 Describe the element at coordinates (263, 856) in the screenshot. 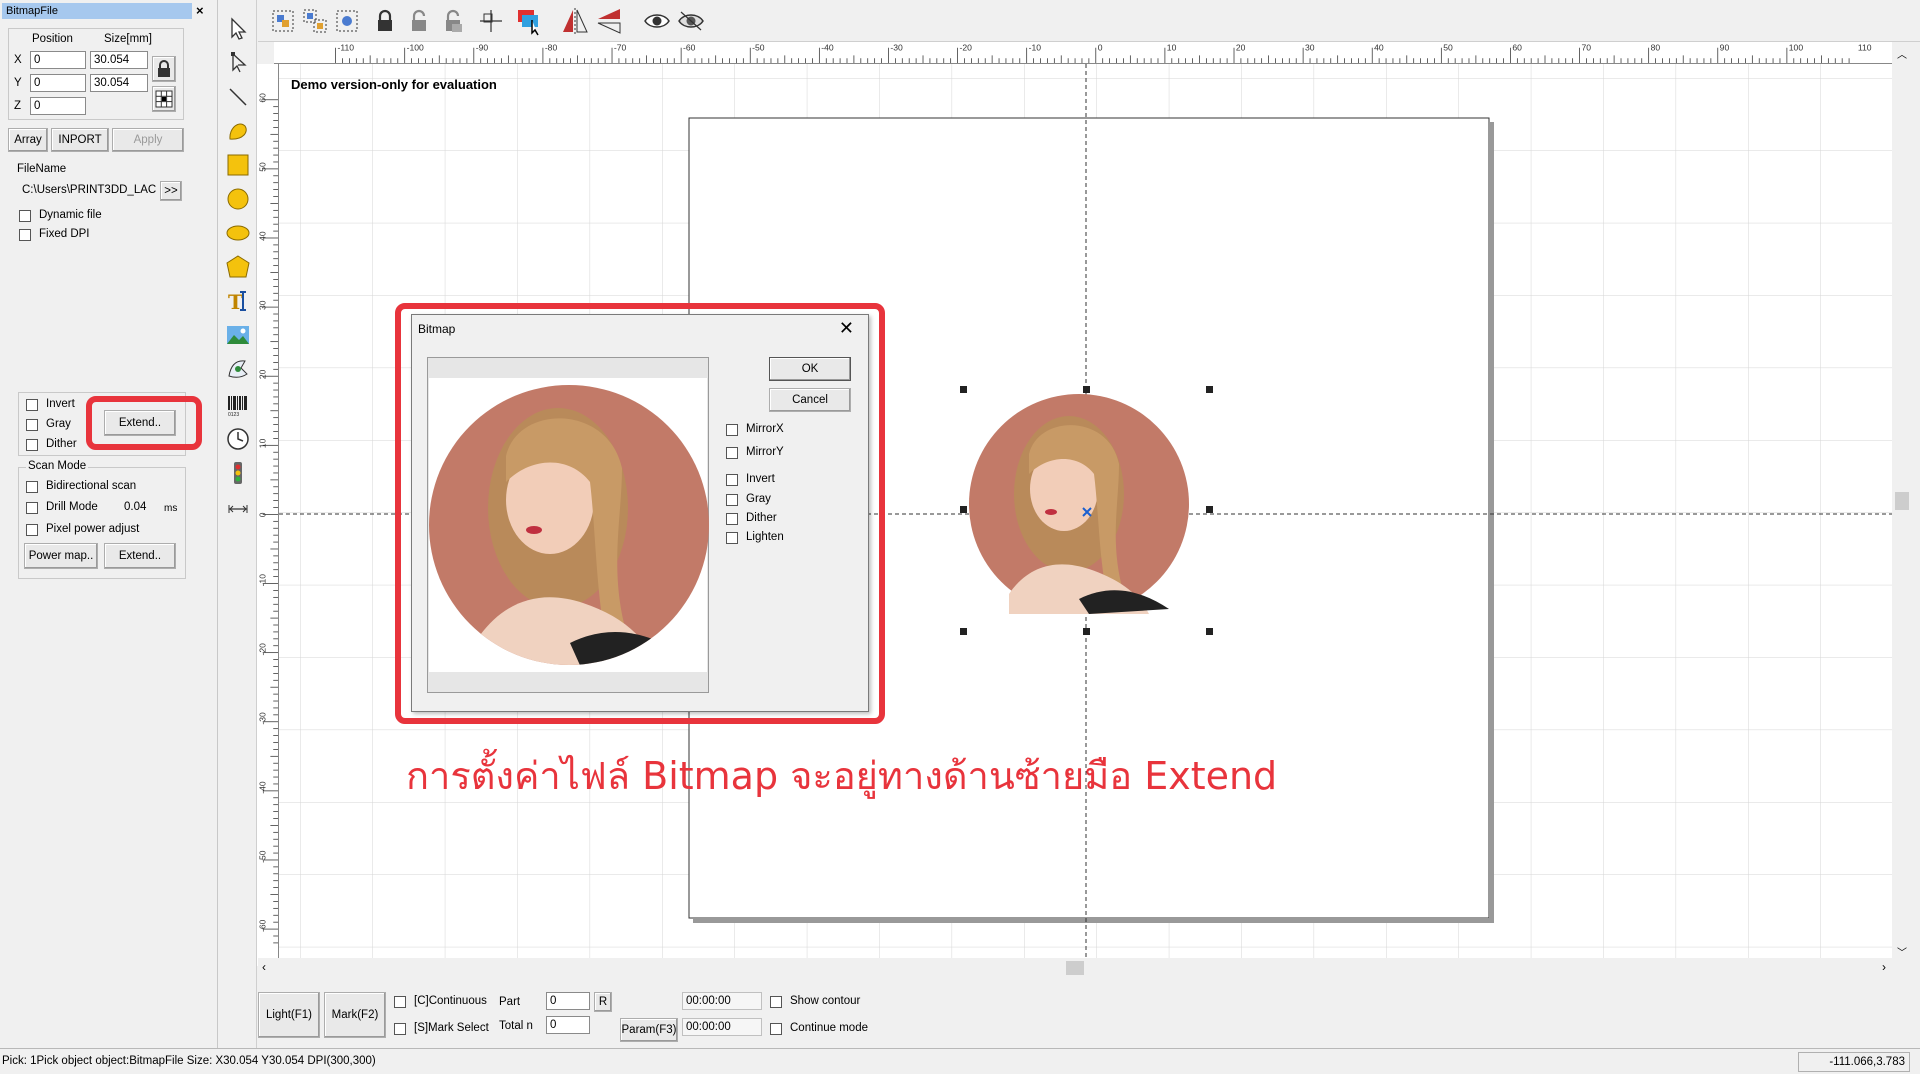

I see `ruler-v-label: -50` at that location.